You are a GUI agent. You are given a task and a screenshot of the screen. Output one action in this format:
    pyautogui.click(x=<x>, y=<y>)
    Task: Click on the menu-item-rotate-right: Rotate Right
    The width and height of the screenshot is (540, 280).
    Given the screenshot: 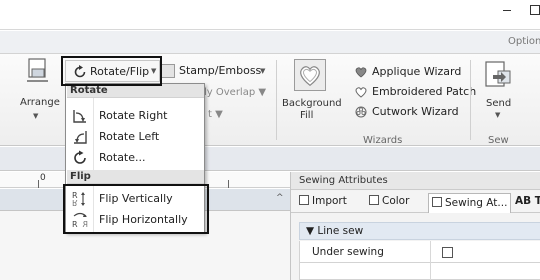 What is the action you would take?
    pyautogui.click(x=135, y=115)
    